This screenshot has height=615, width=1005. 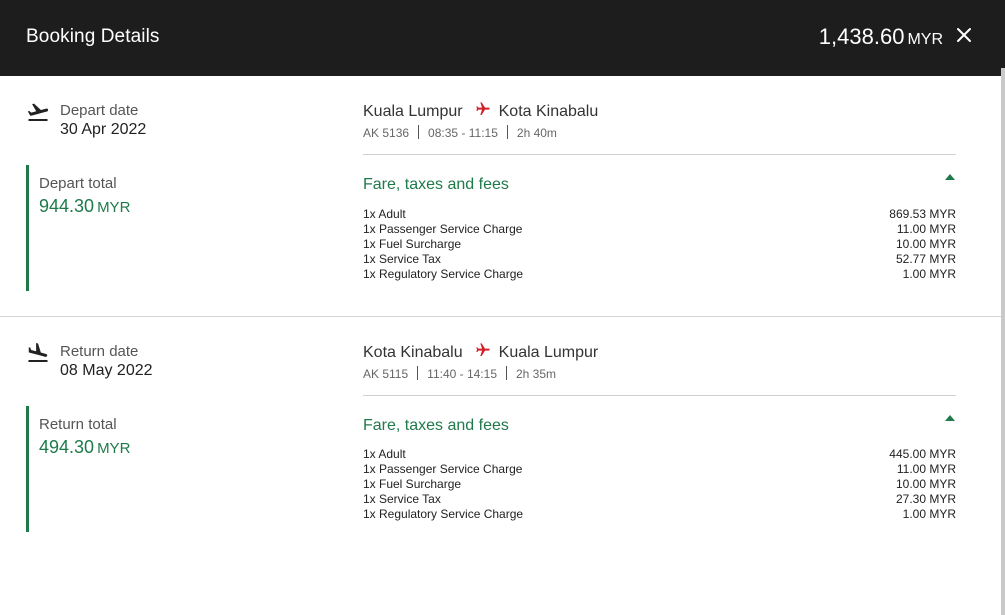 What do you see at coordinates (659, 154) in the screenshot?
I see `depart-divider` at bounding box center [659, 154].